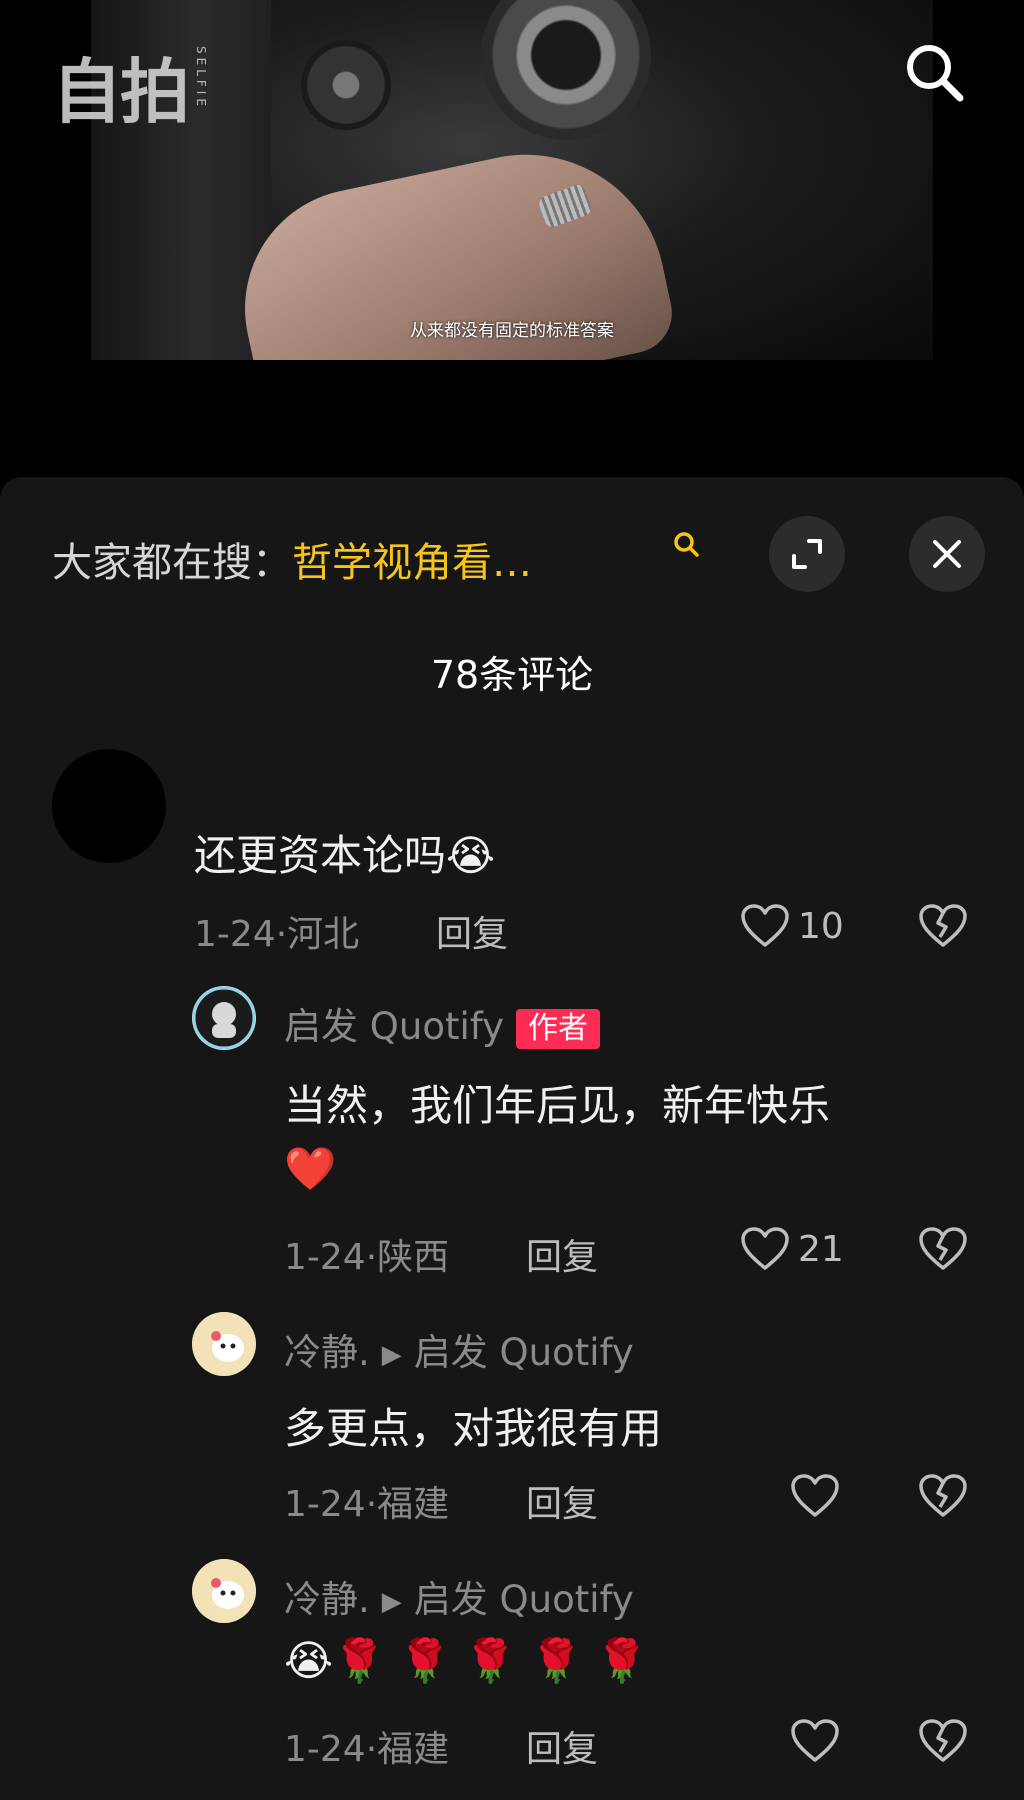  I want to click on search-hint-icon, so click(687, 545).